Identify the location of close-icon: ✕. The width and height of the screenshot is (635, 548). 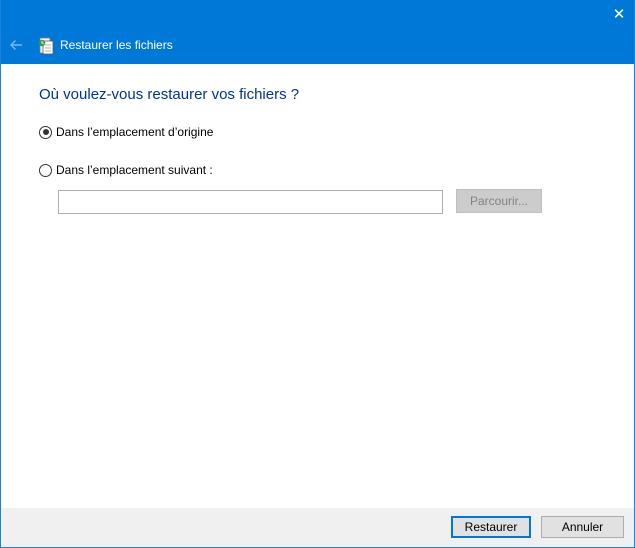
(619, 14).